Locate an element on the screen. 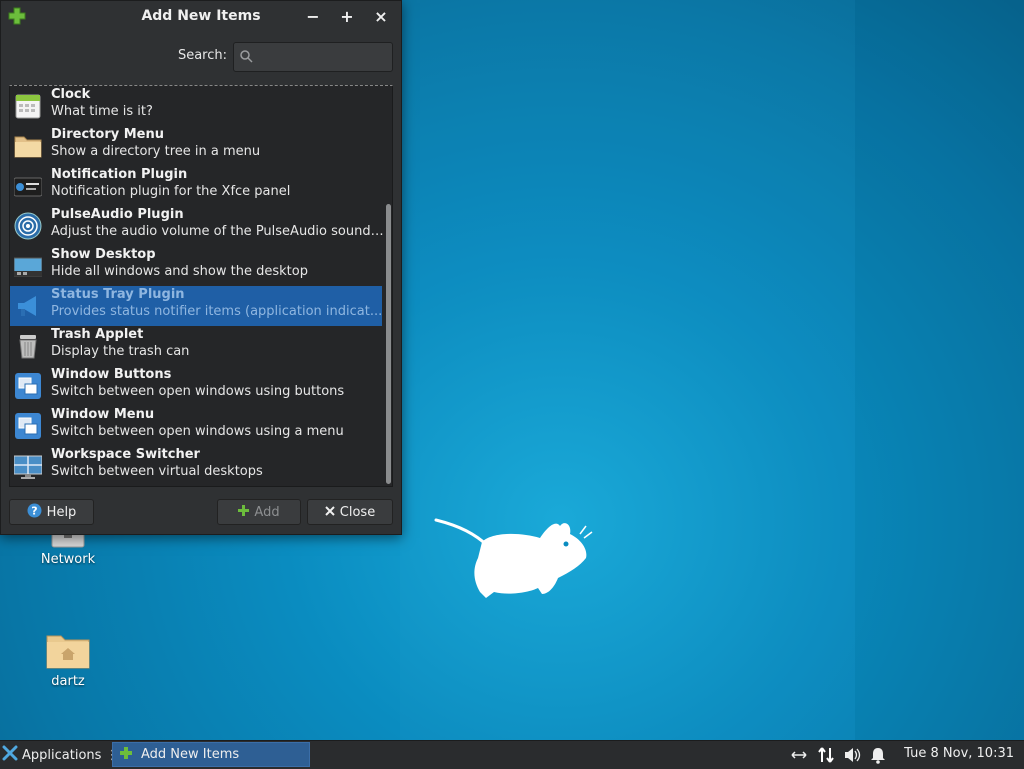  minimize-button: − is located at coordinates (313, 17).